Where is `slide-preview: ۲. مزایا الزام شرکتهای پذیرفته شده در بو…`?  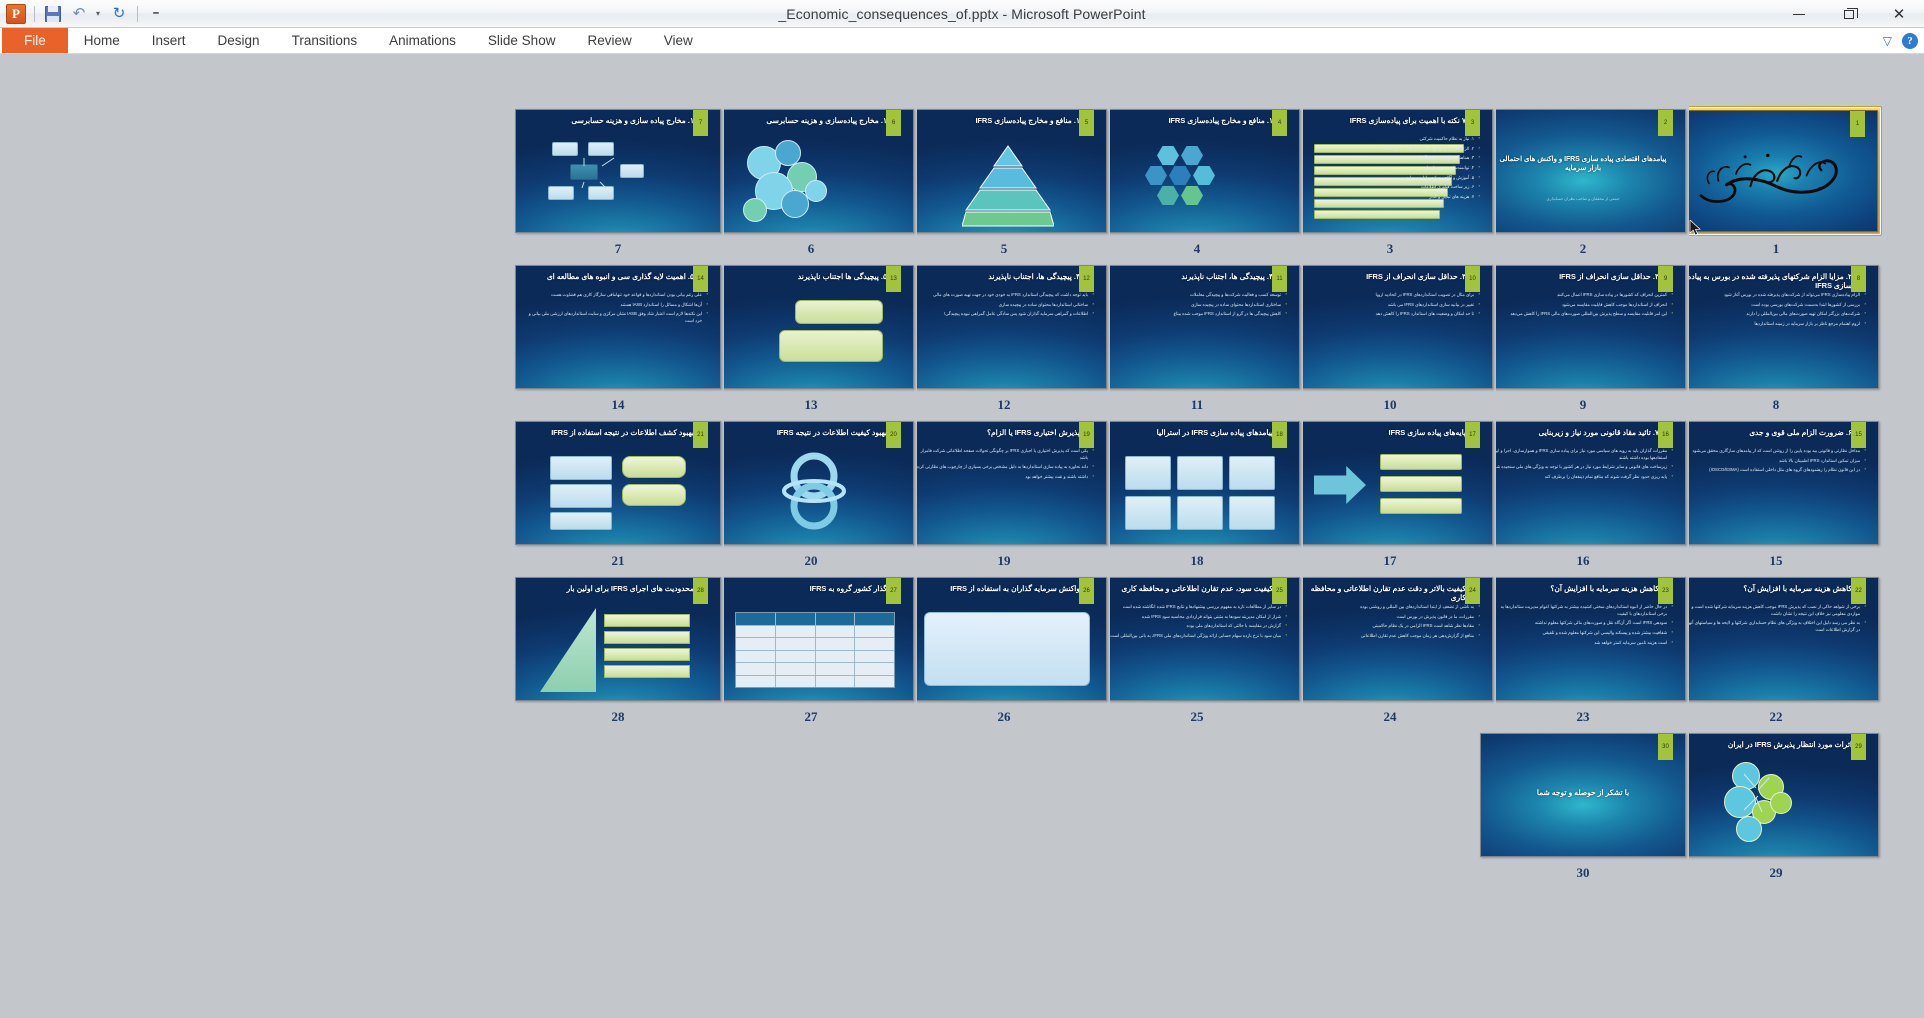
slide-preview: ۲. مزایا الزام شرکتهای پذیرفته شده در بو… is located at coordinates (1776, 327).